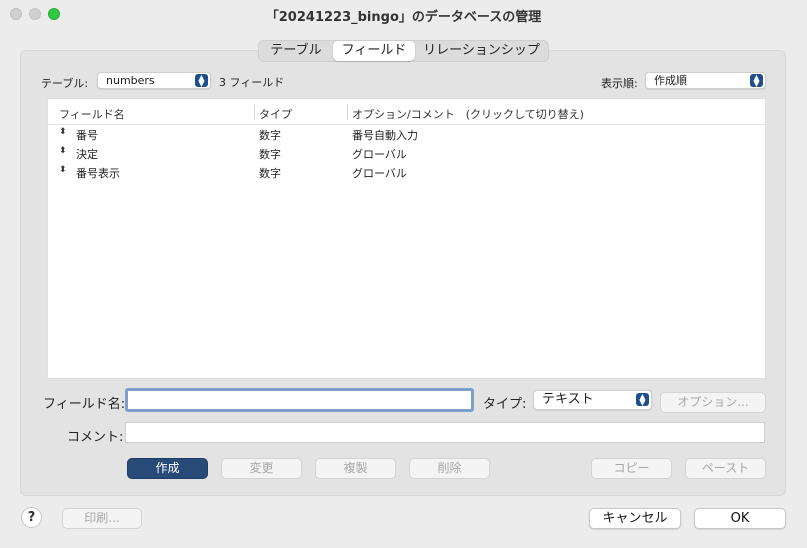  What do you see at coordinates (385, 135) in the screenshot?
I see `field-option-cell: 番号自動入力` at bounding box center [385, 135].